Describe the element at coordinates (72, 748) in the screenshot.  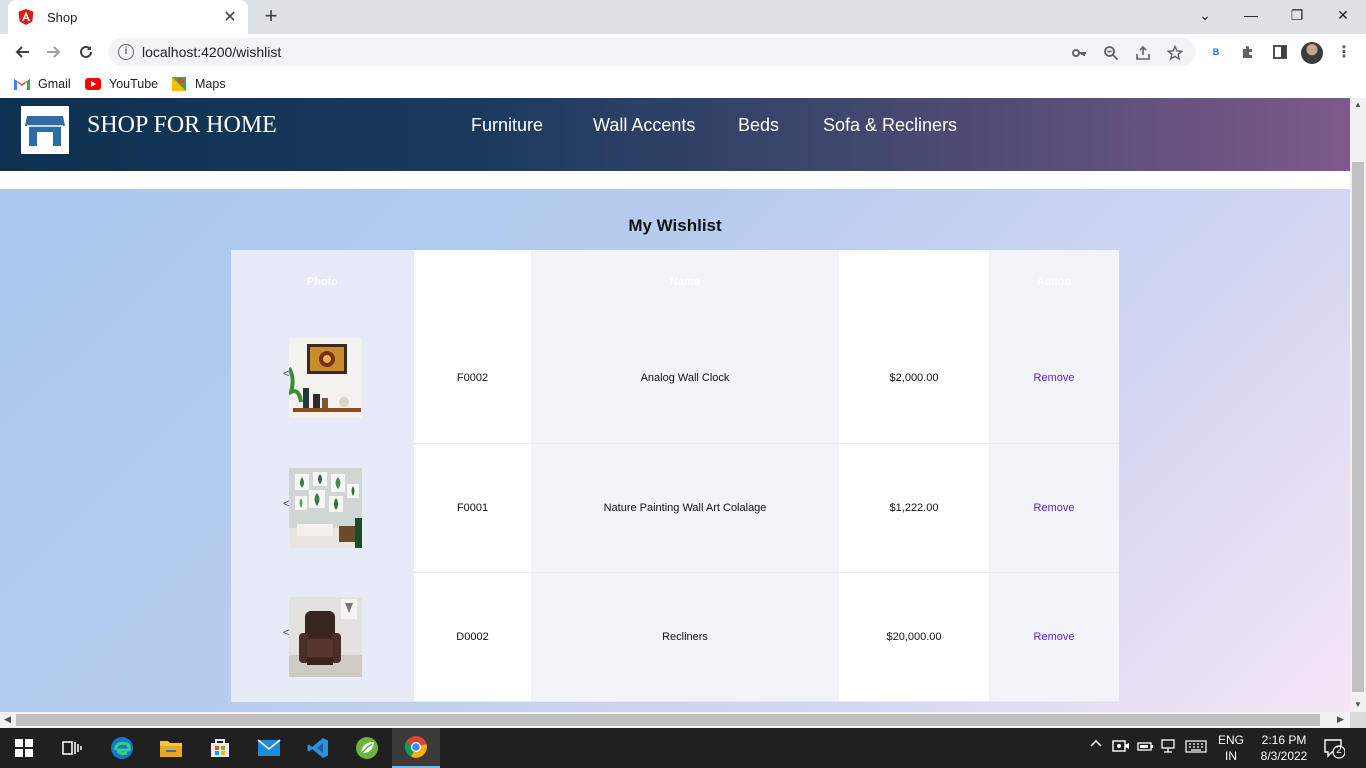
I see `task-view-icon` at that location.